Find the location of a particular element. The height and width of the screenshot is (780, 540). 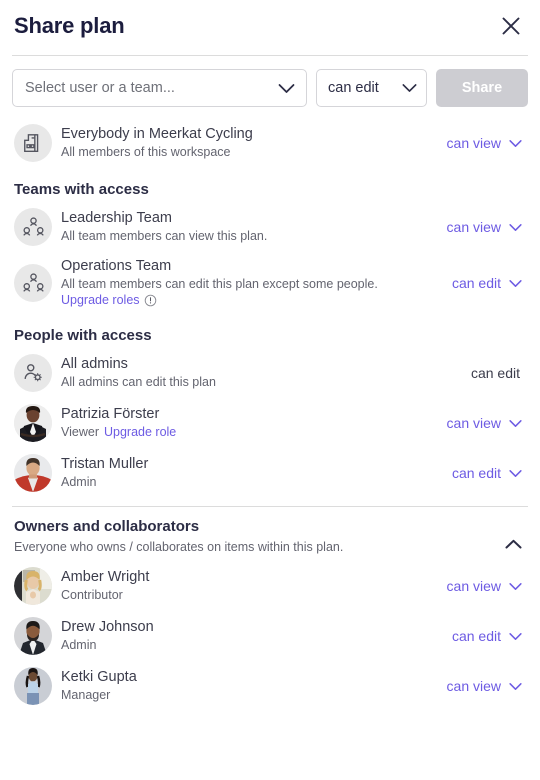

collaborator-row: Amber Wright Contributor can view is located at coordinates (270, 586).